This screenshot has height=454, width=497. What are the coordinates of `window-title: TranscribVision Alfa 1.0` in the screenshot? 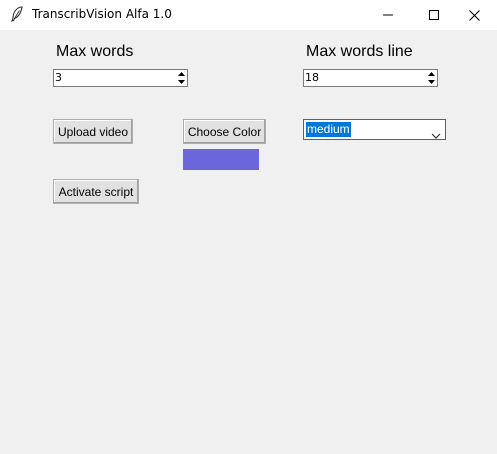 It's located at (102, 14).